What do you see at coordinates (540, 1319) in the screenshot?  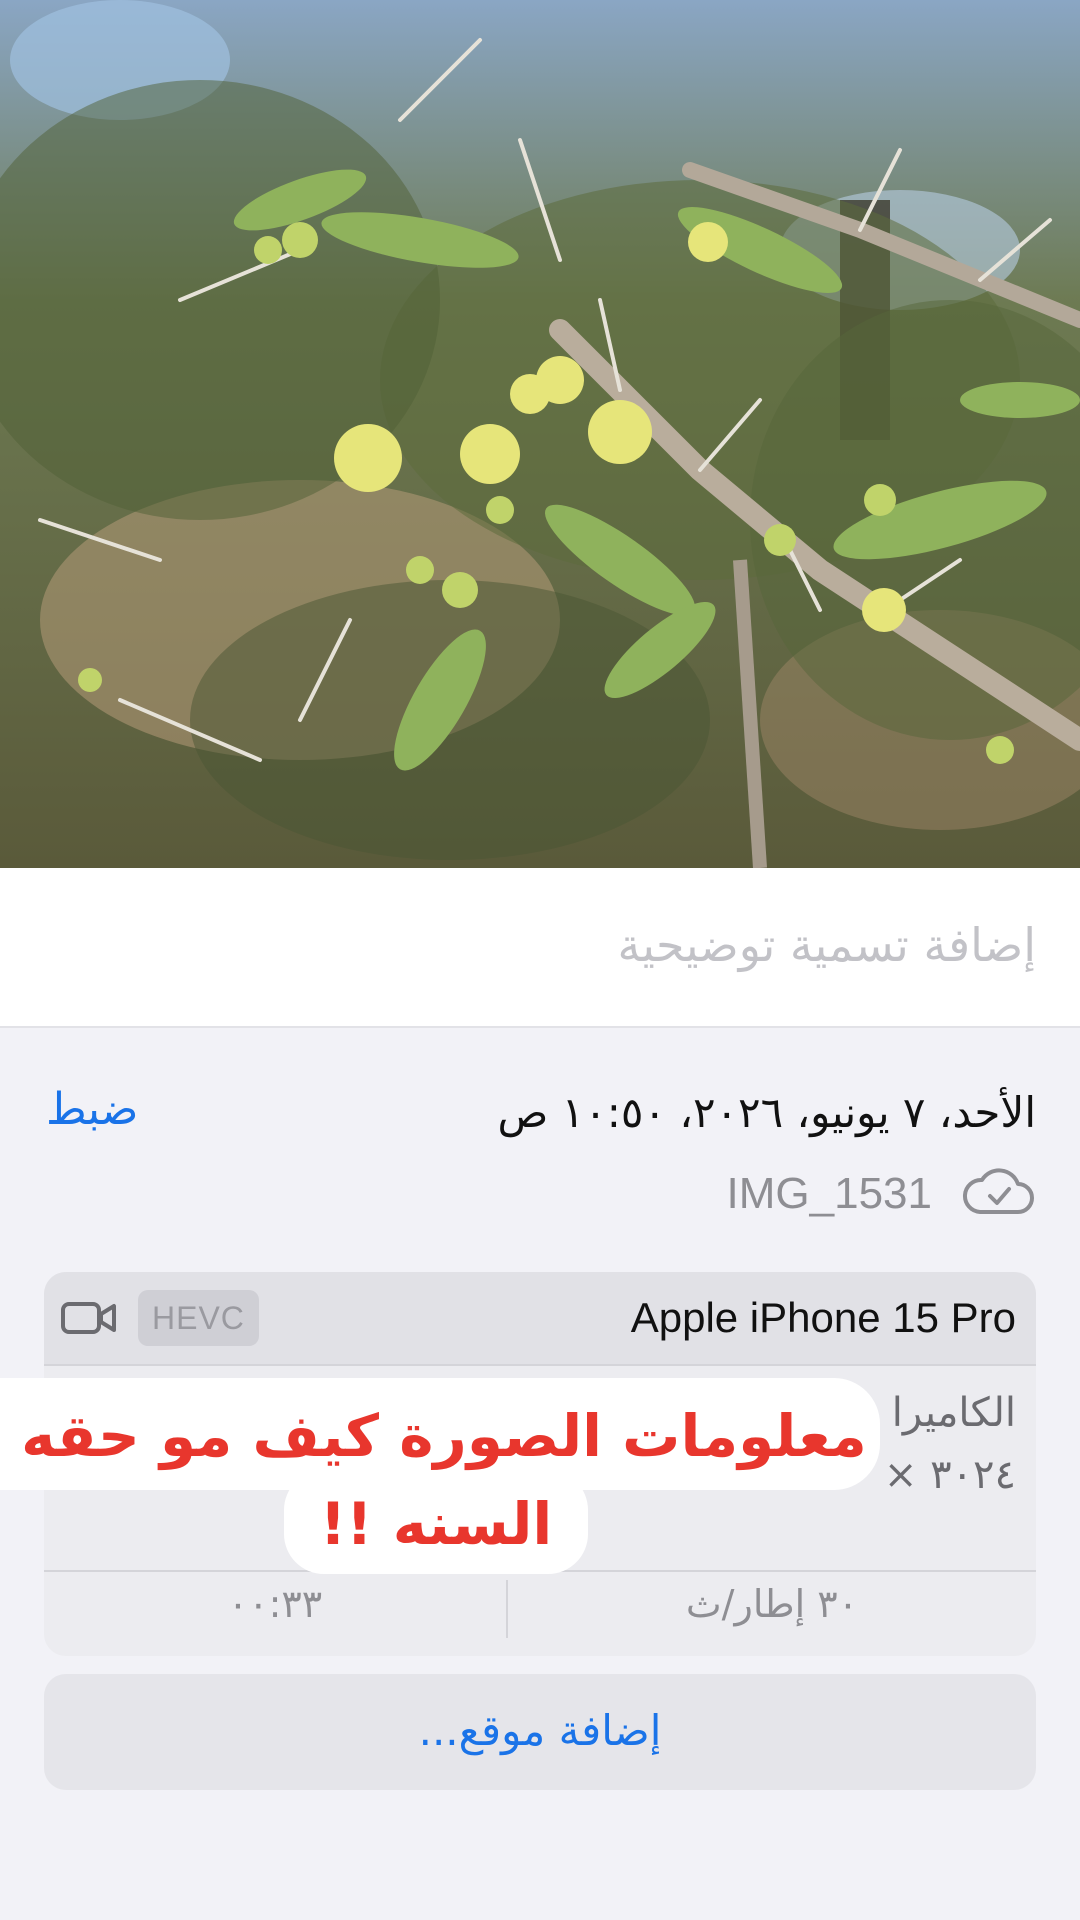 I see `metadata-header: Apple iPhone 15 Pro HEVC` at bounding box center [540, 1319].